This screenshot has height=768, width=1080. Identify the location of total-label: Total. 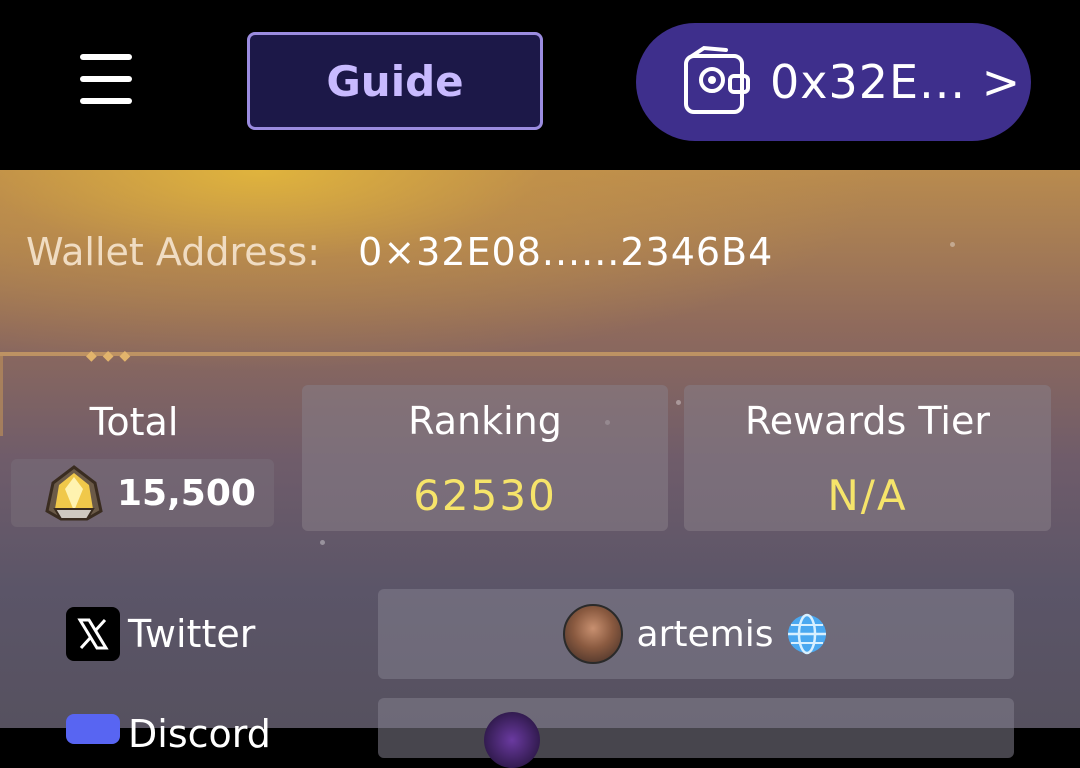
(134, 422).